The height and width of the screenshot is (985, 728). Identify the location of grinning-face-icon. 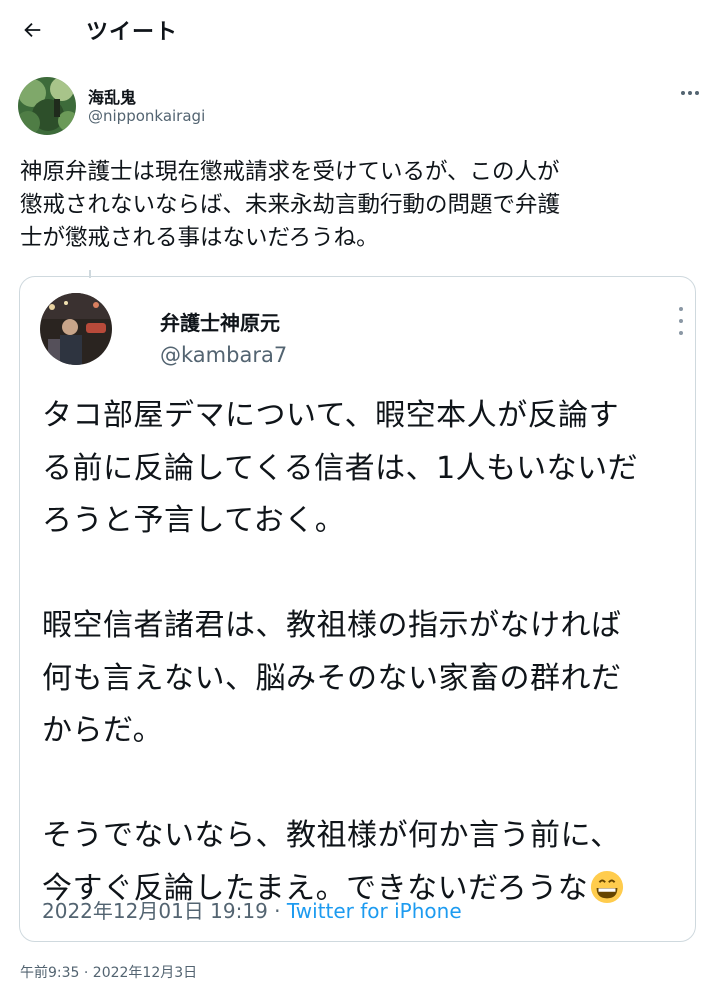
(607, 886).